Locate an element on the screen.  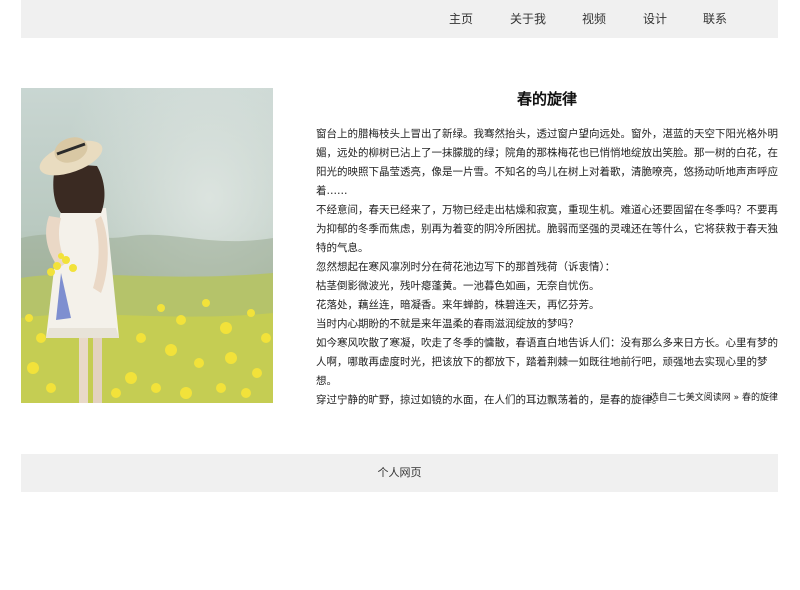
article-paragraph: 当时内心期盼的不就是来年温柔的春雨滋润绽放的梦吗？ is located at coordinates (447, 324).